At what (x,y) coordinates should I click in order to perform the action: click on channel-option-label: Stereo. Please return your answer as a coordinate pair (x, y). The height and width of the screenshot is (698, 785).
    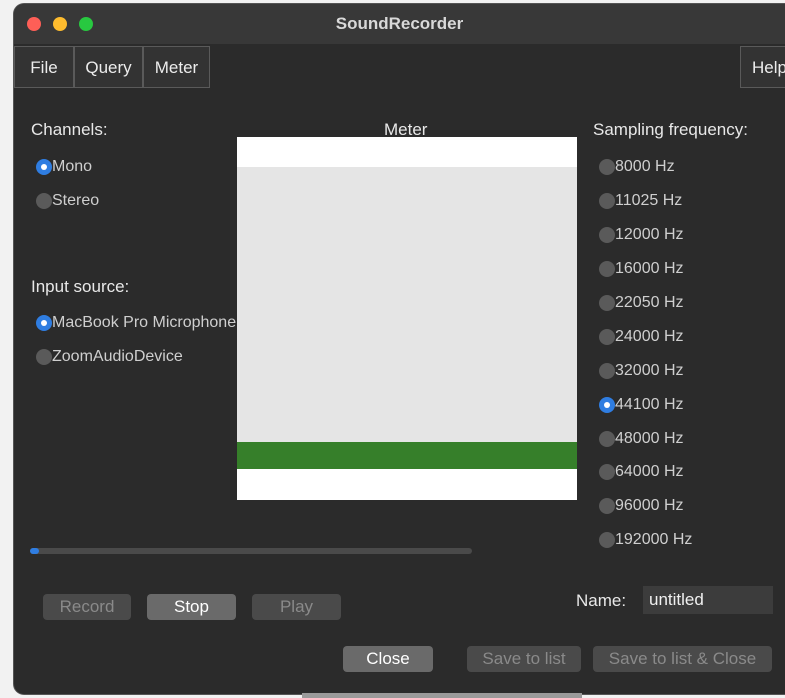
    Looking at the image, I should click on (76, 200).